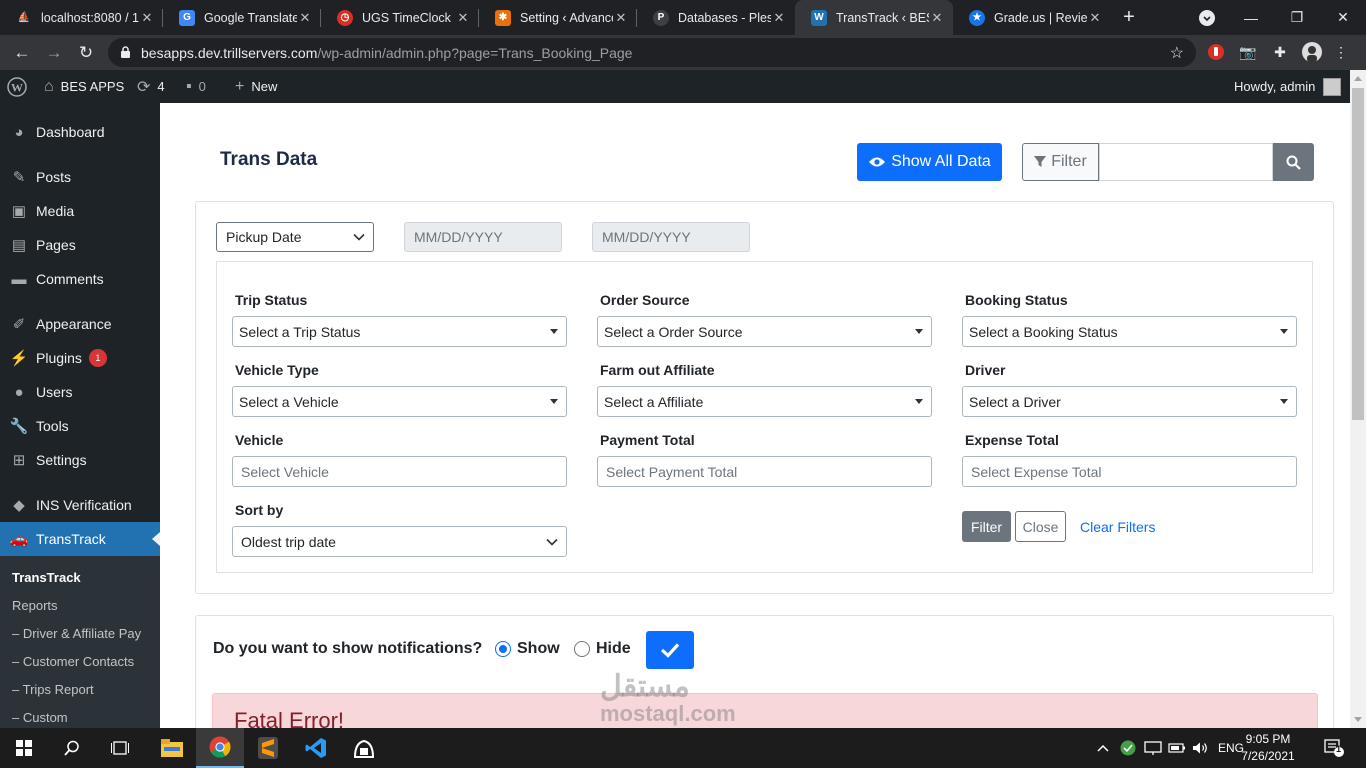 This screenshot has height=768, width=1366. I want to click on submenu-item-trips-report: – Trips Report, so click(53, 689).